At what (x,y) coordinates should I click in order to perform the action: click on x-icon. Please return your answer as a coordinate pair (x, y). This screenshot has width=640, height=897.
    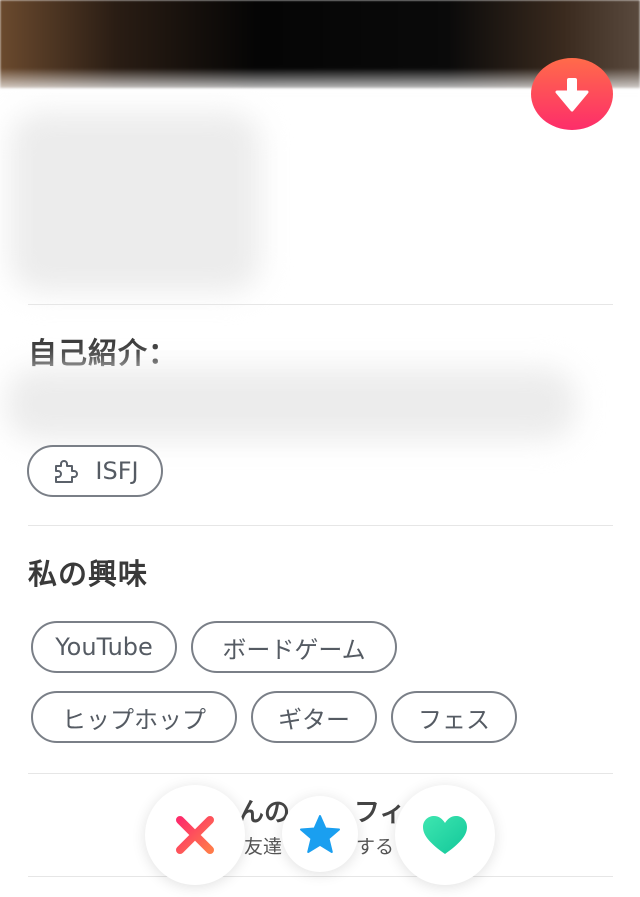
    Looking at the image, I should click on (195, 835).